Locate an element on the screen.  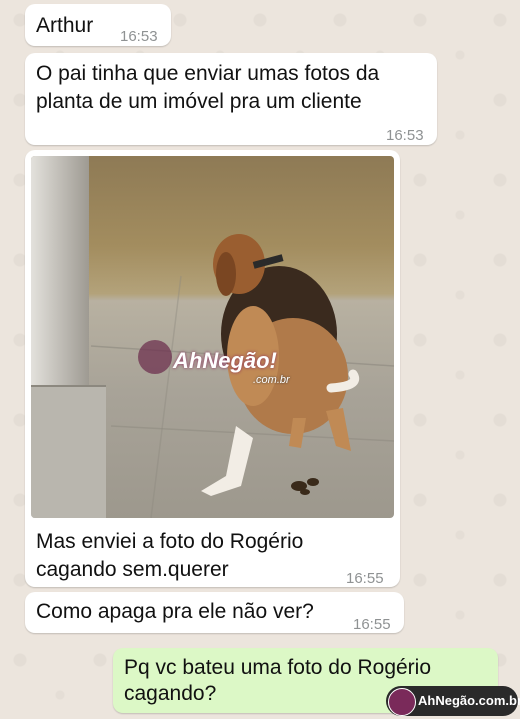
watermark-subtext: .com.br is located at coordinates (271, 380).